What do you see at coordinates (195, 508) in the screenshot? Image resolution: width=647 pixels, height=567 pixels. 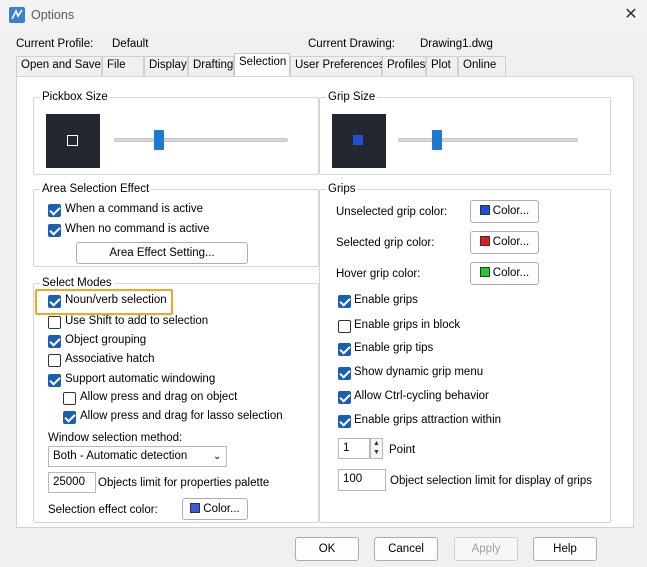 I see `selection-effect-swatch` at bounding box center [195, 508].